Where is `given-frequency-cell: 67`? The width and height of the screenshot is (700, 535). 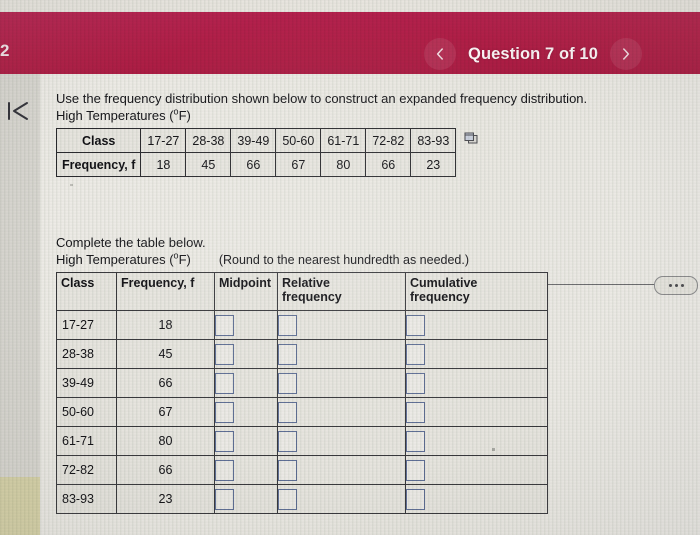 given-frequency-cell: 67 is located at coordinates (298, 164).